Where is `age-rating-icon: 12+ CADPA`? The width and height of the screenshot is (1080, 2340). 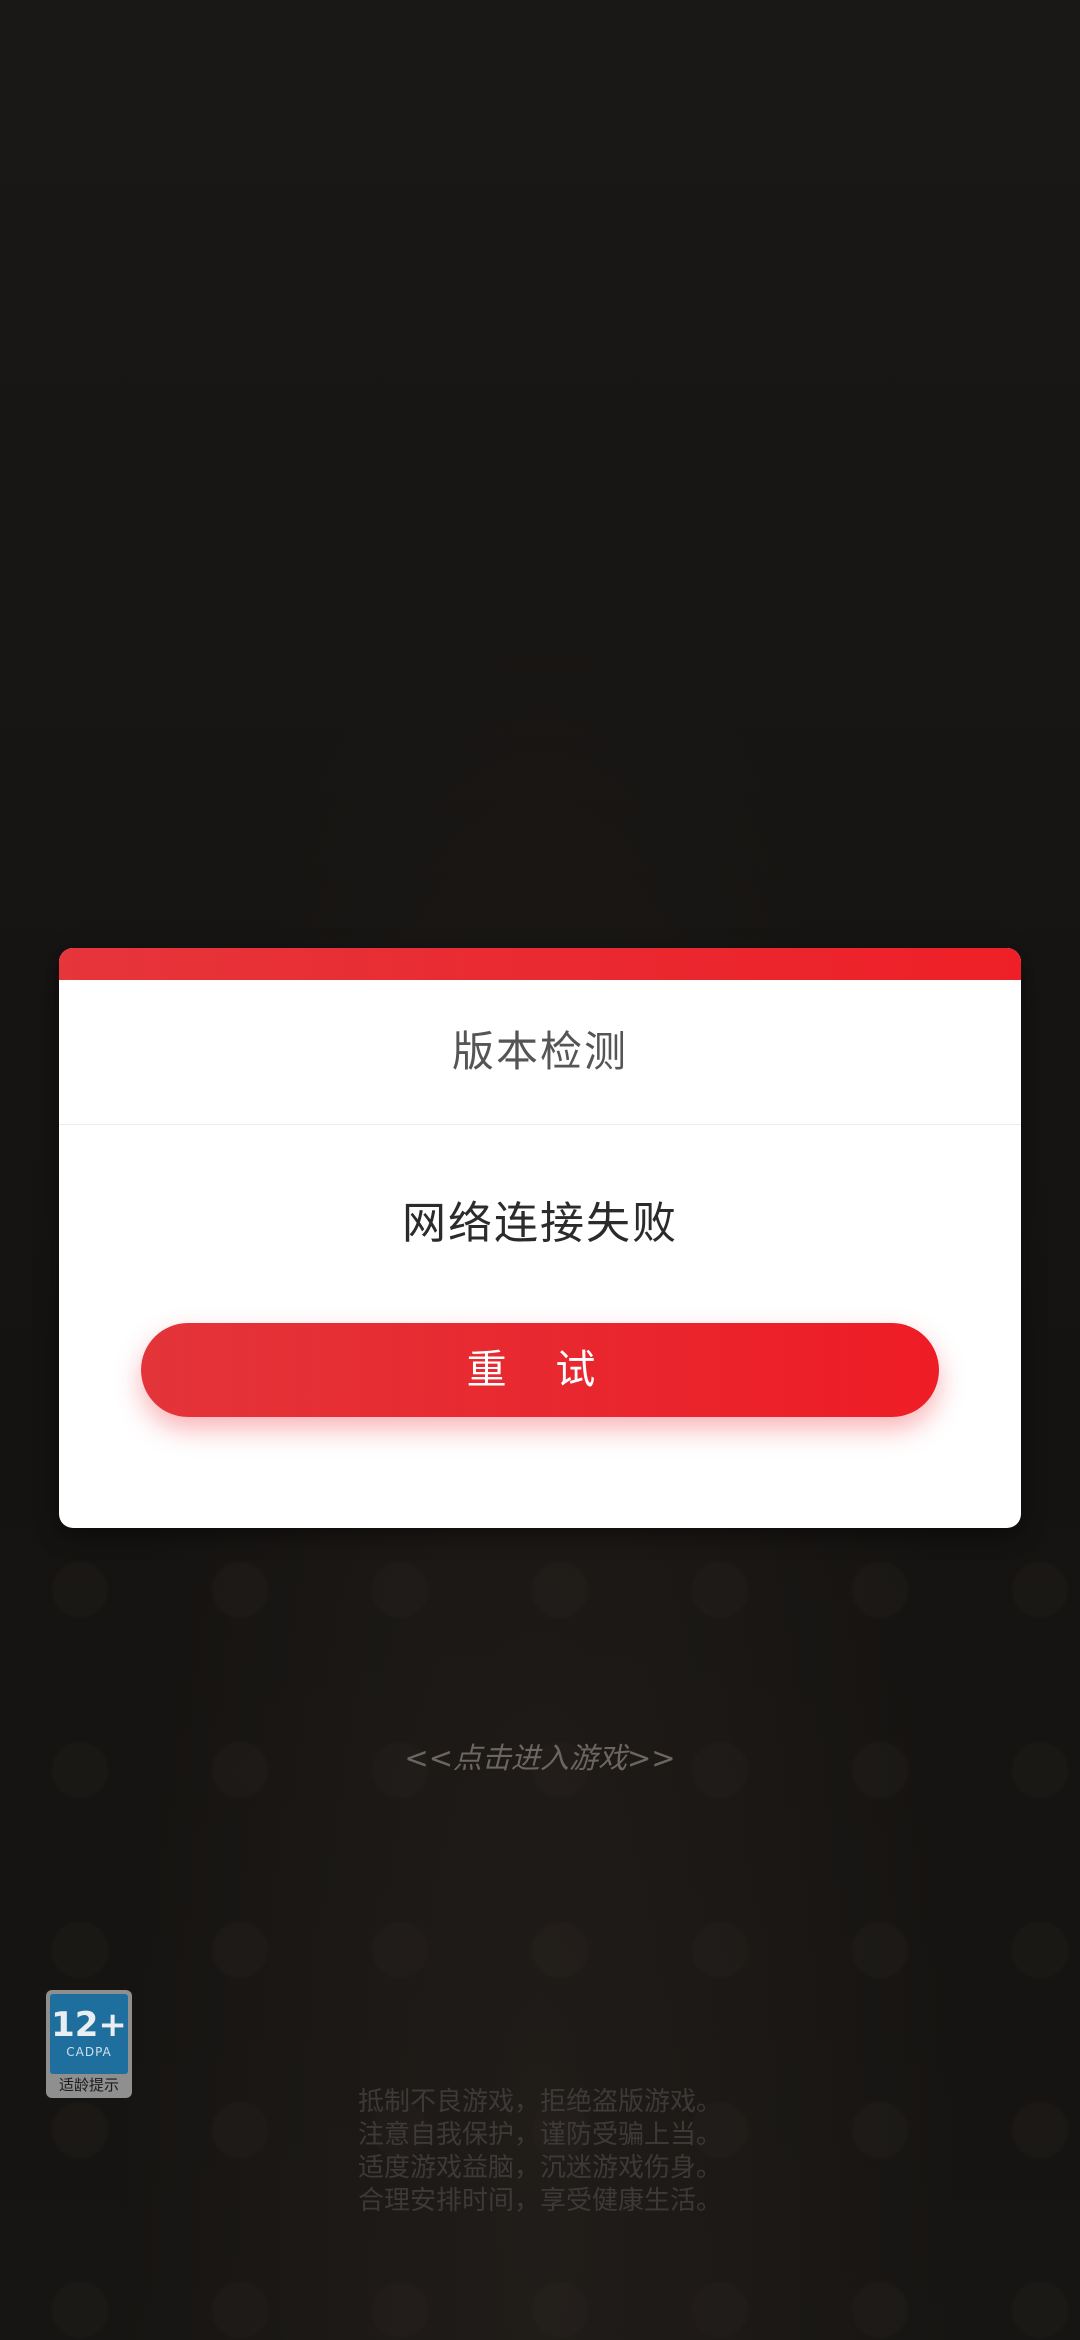
age-rating-icon: 12+ CADPA is located at coordinates (89, 2034).